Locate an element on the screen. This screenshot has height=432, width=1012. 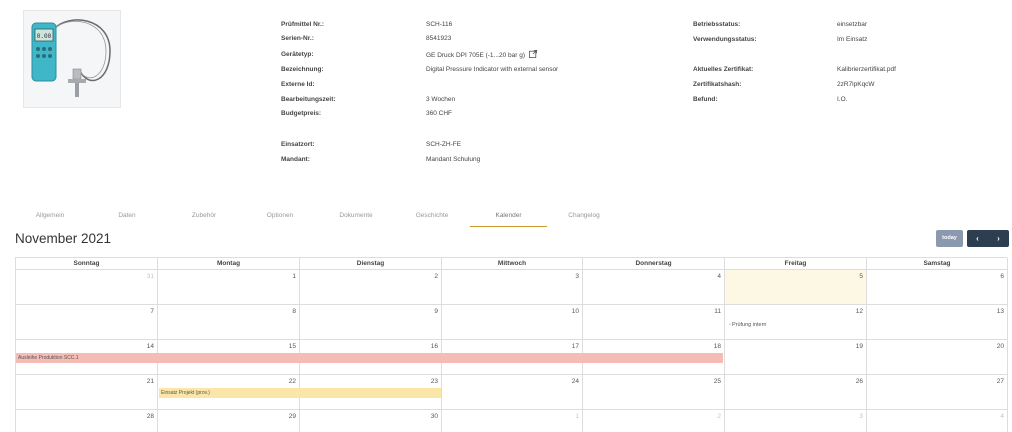
day-cell: 28 is located at coordinates (87, 421).